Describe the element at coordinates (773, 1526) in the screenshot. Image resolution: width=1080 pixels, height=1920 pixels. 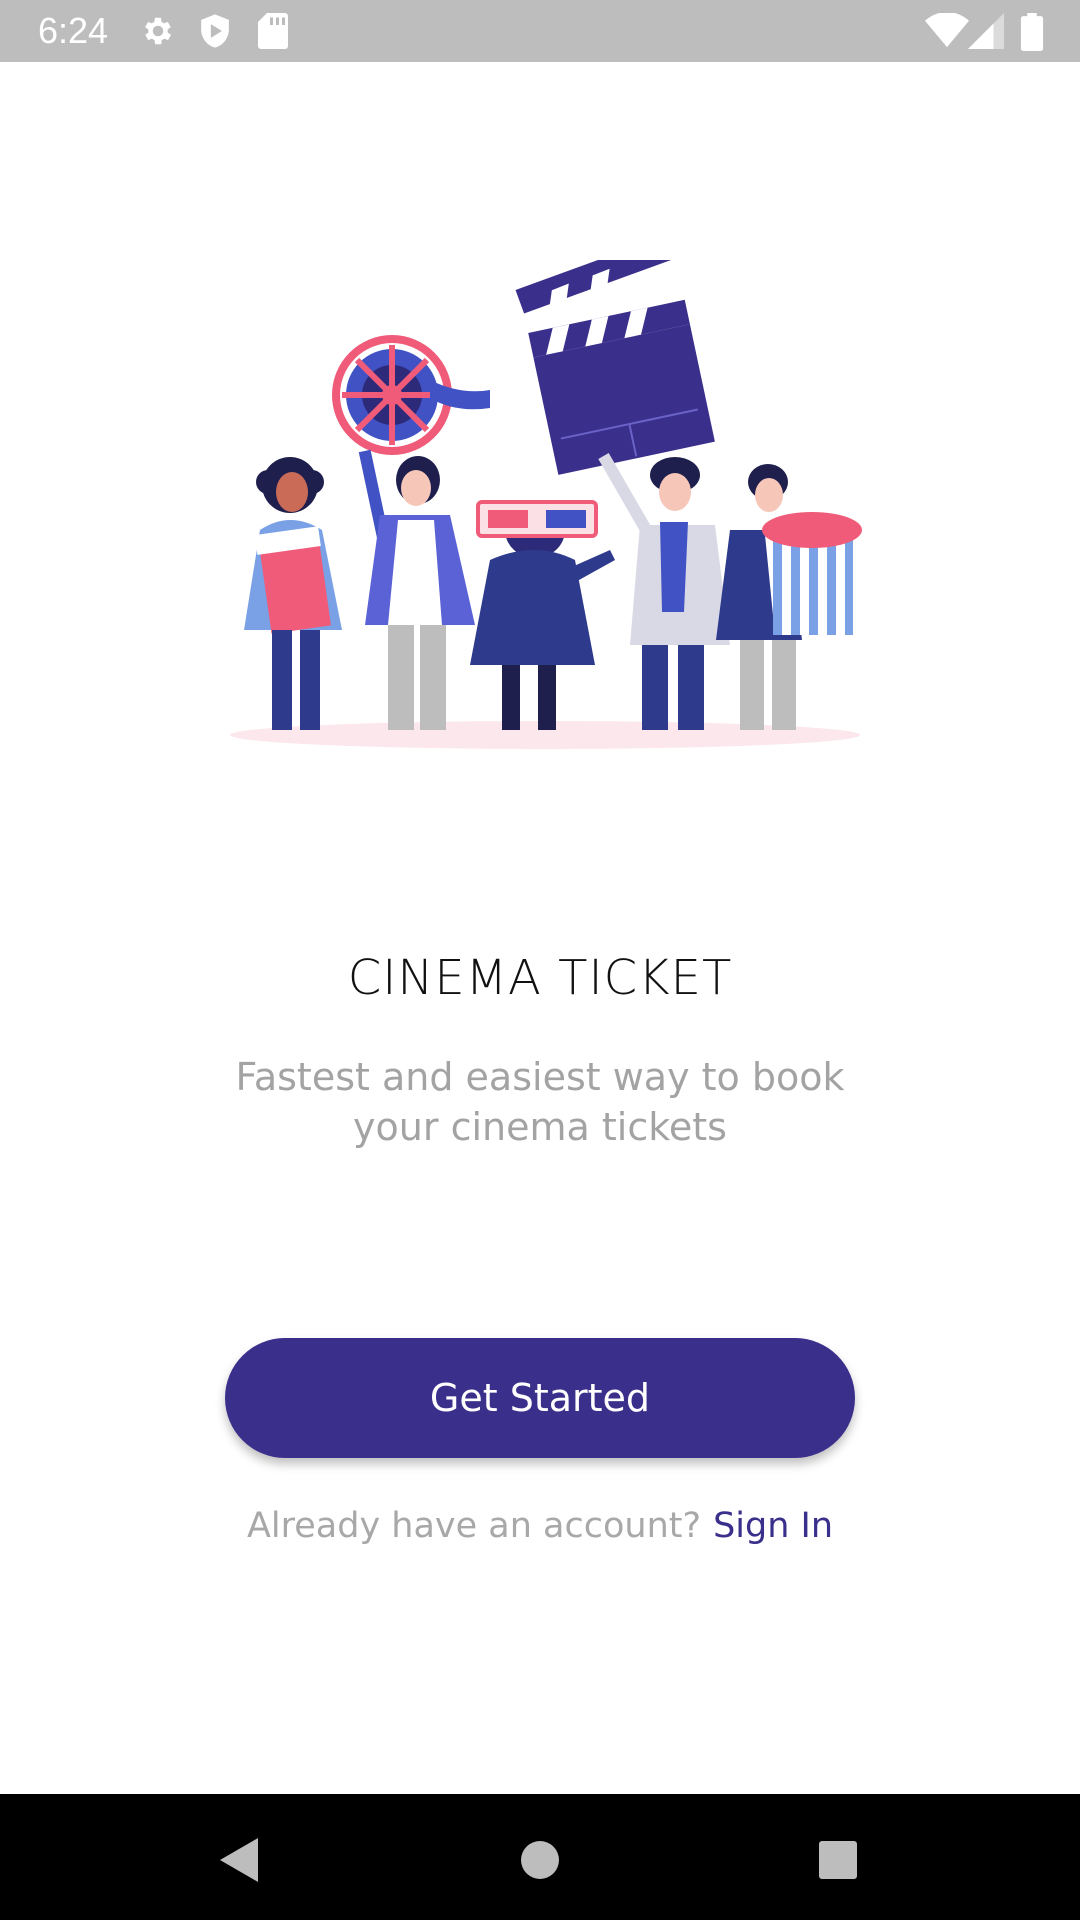
I see `sign-in-link: Sign In` at that location.